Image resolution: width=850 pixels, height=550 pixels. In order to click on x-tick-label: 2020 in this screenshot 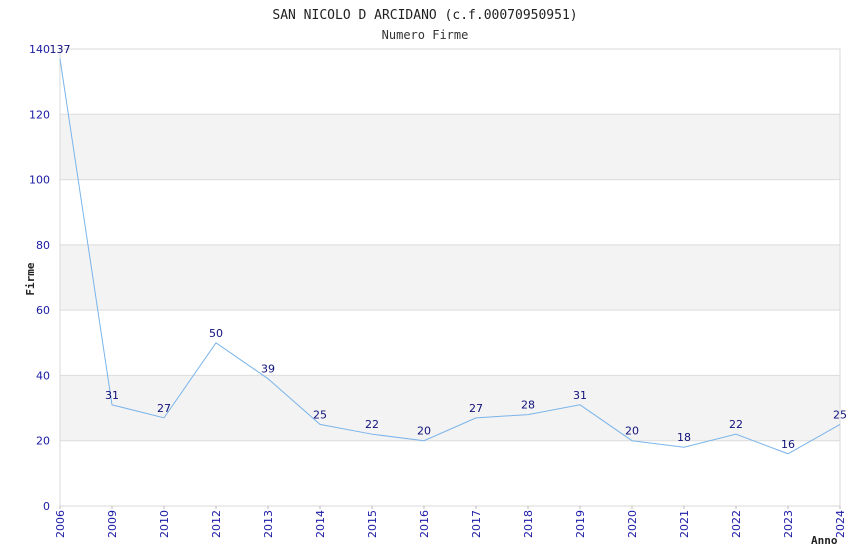, I will do `click(632, 524)`.